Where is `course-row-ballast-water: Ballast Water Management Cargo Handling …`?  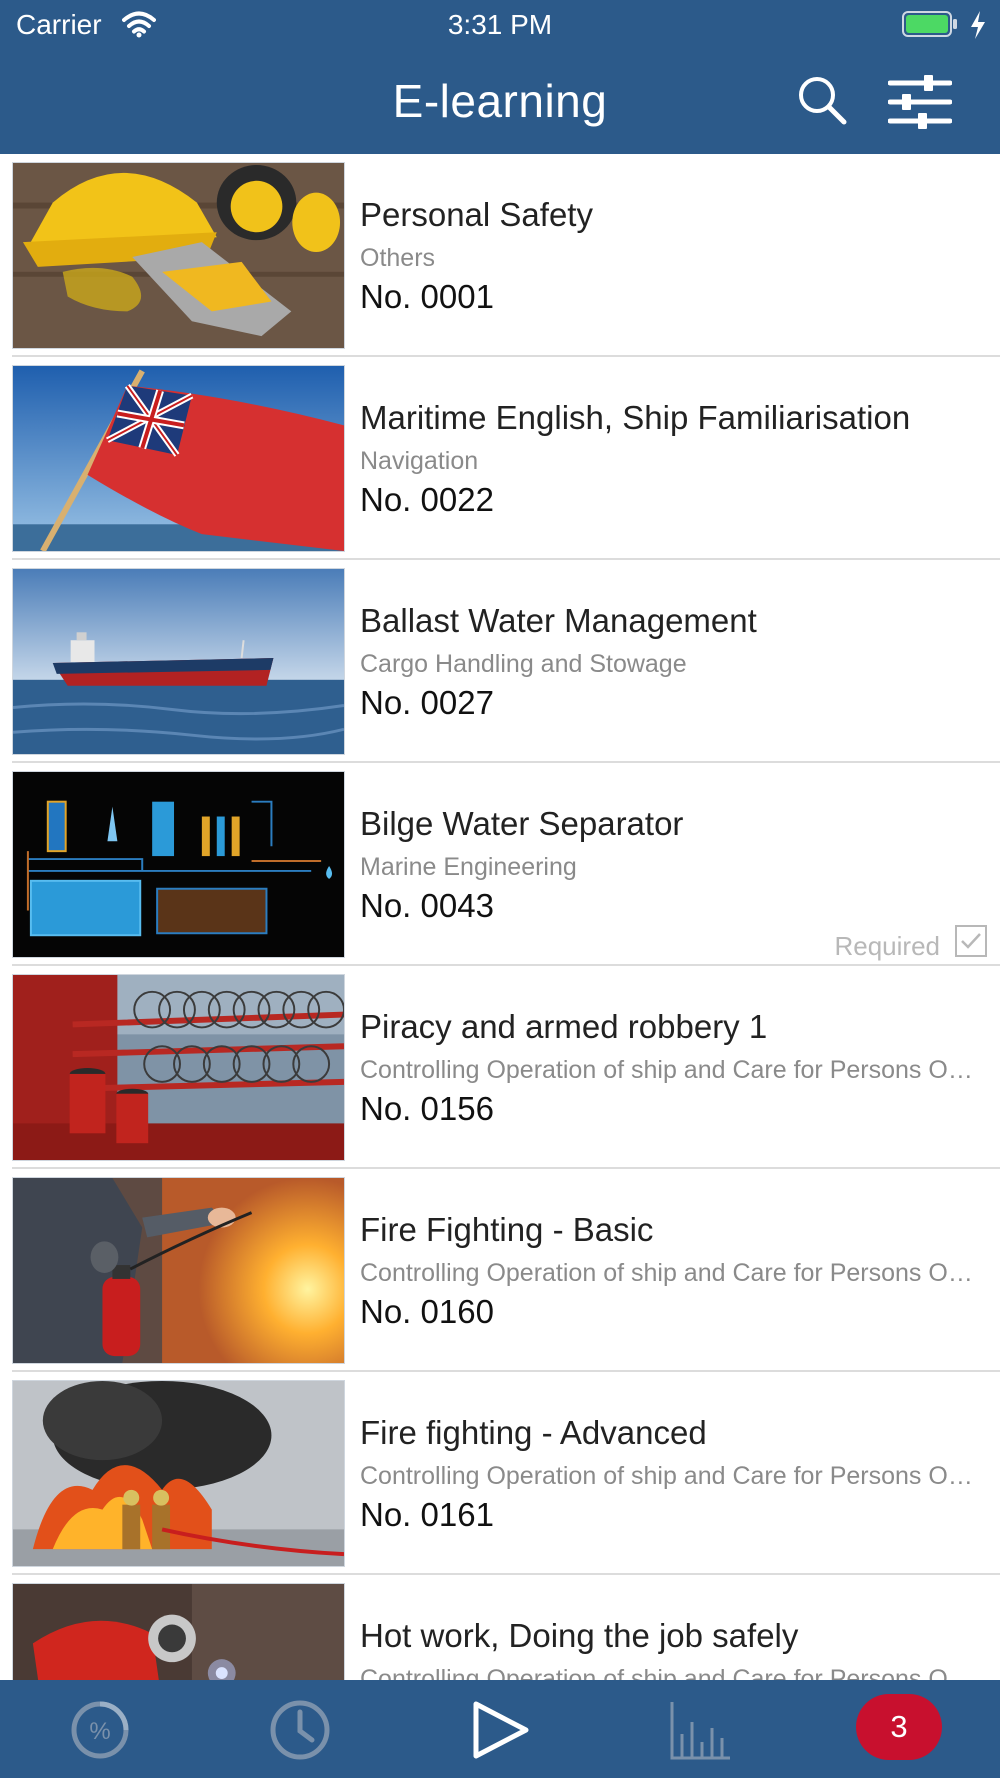
course-row-ballast-water: Ballast Water Management Cargo Handling … is located at coordinates (500, 661).